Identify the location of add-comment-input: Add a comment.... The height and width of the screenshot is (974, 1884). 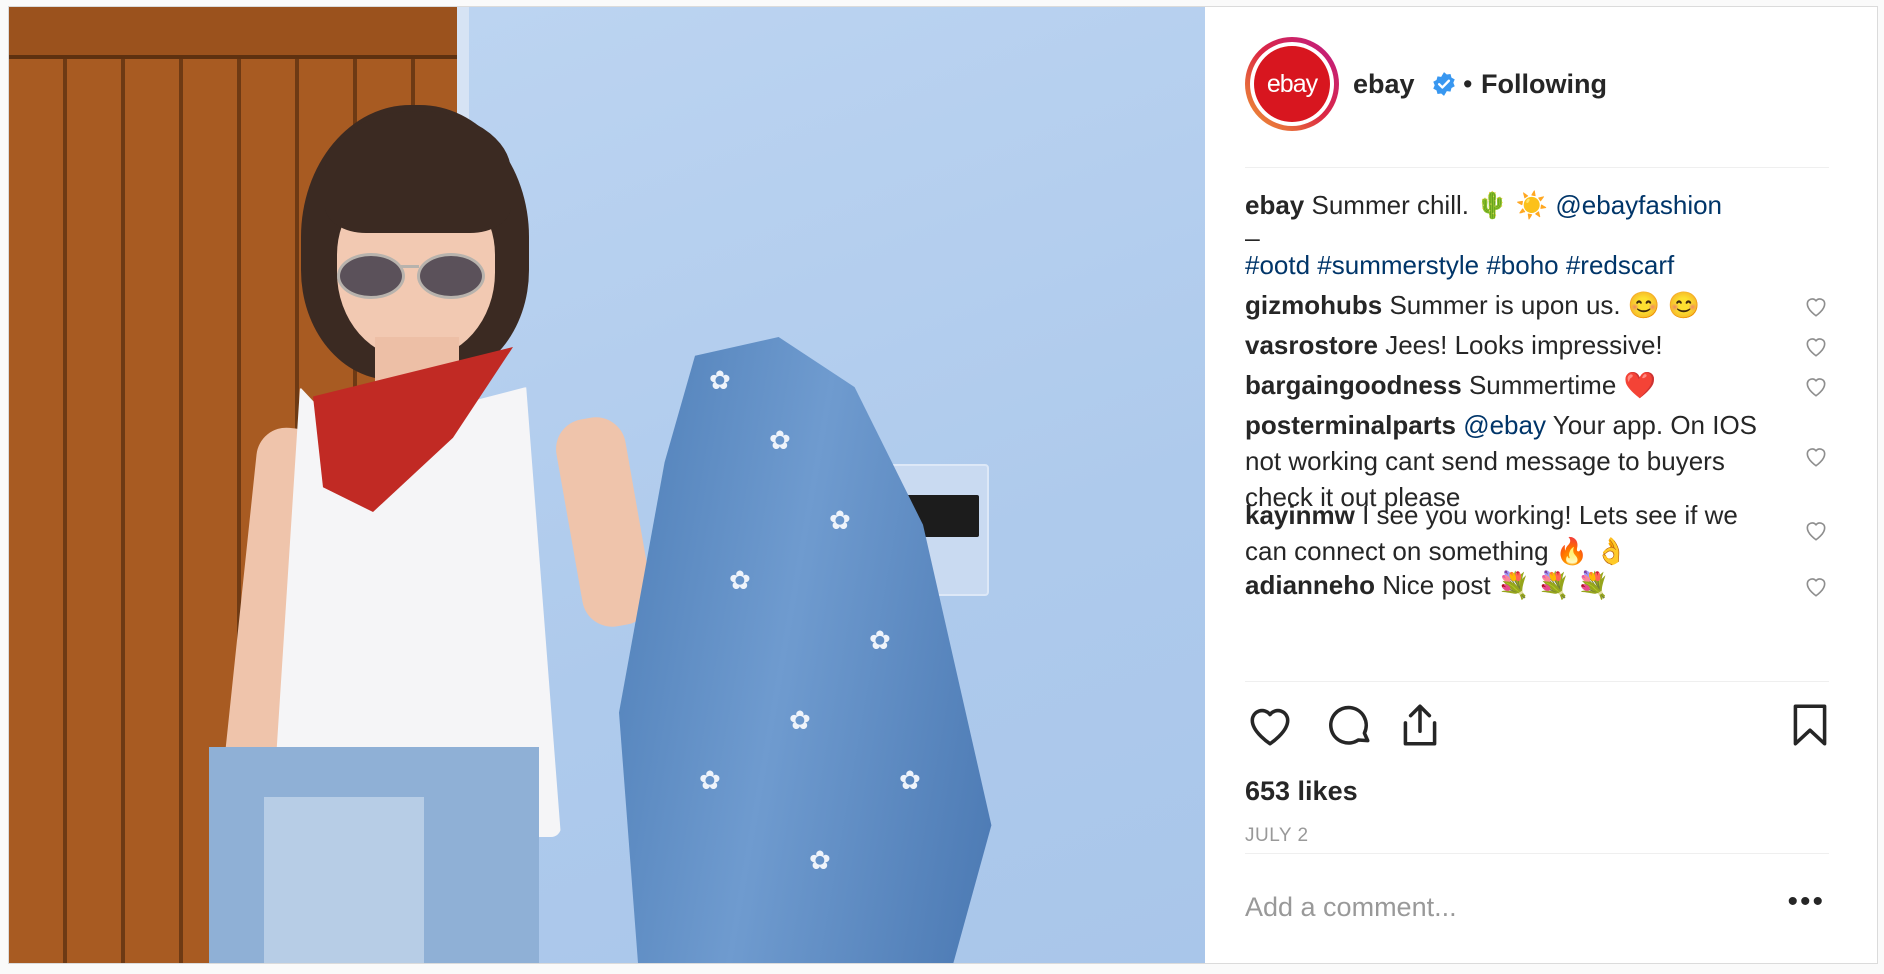
(1351, 907).